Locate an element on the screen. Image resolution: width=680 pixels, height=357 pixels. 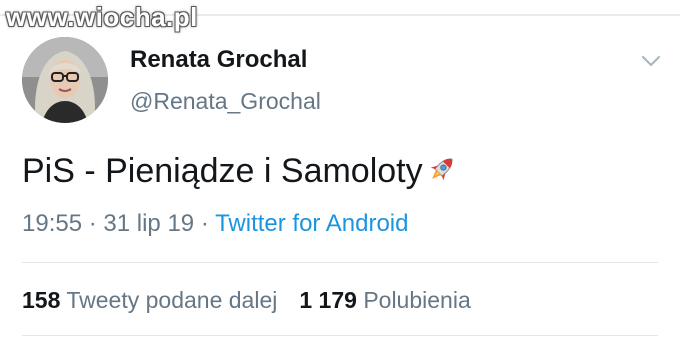
avatar-photo is located at coordinates (65, 80).